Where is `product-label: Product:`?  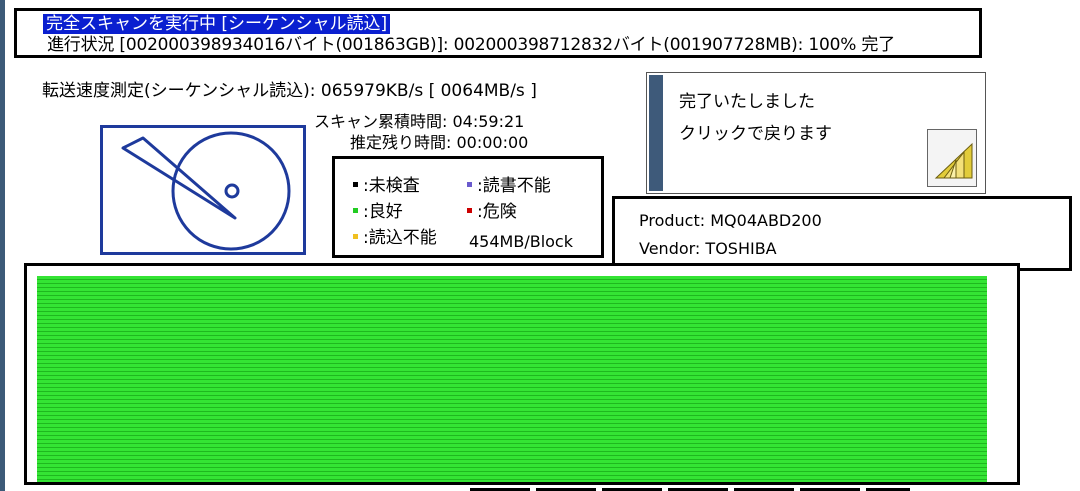 product-label: Product: is located at coordinates (672, 220).